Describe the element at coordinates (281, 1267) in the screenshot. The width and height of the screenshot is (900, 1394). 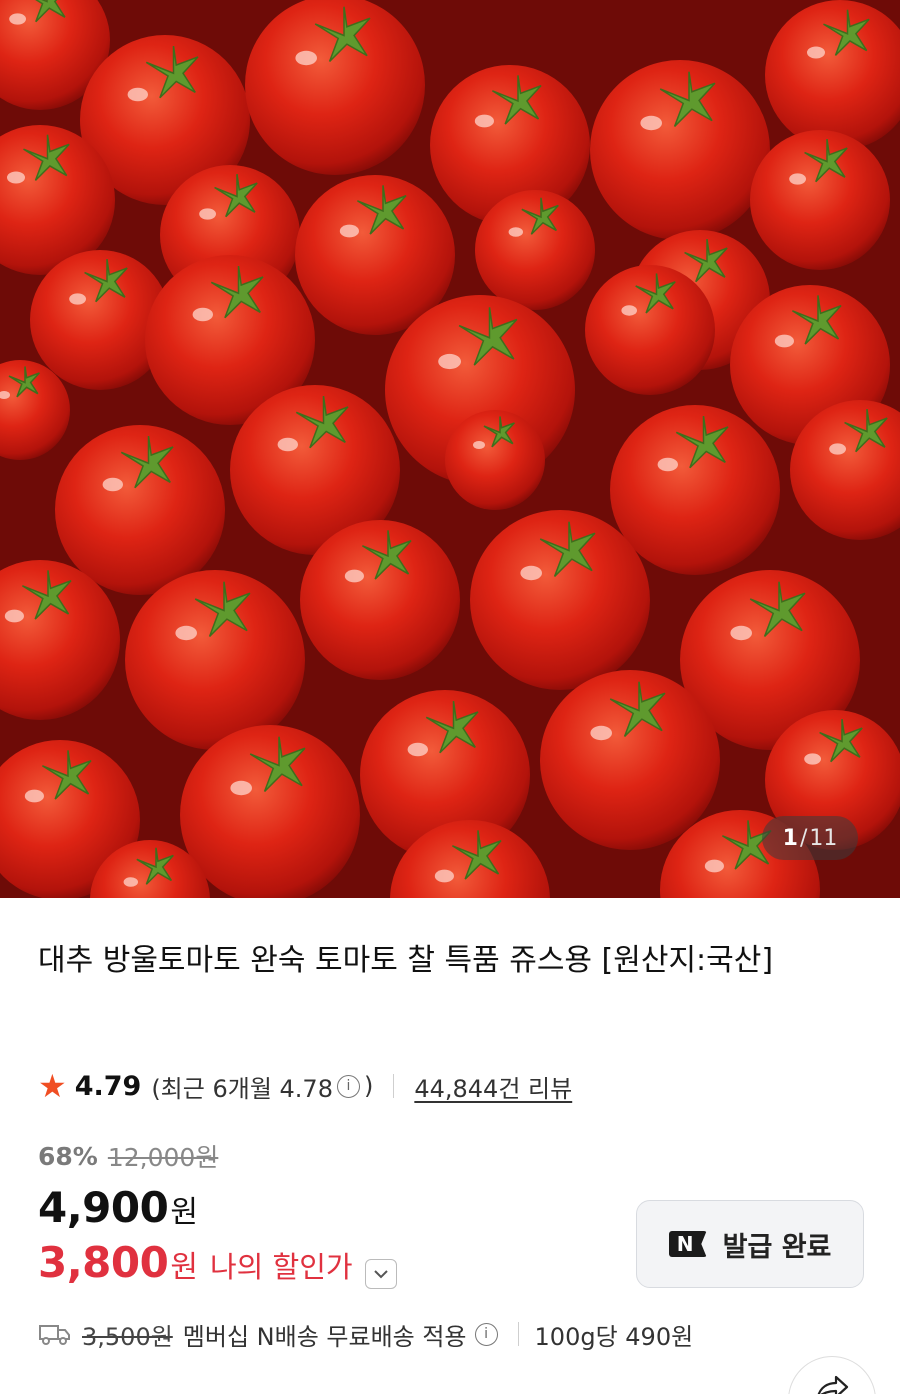
I see `my-price-label: 나의 할인가` at that location.